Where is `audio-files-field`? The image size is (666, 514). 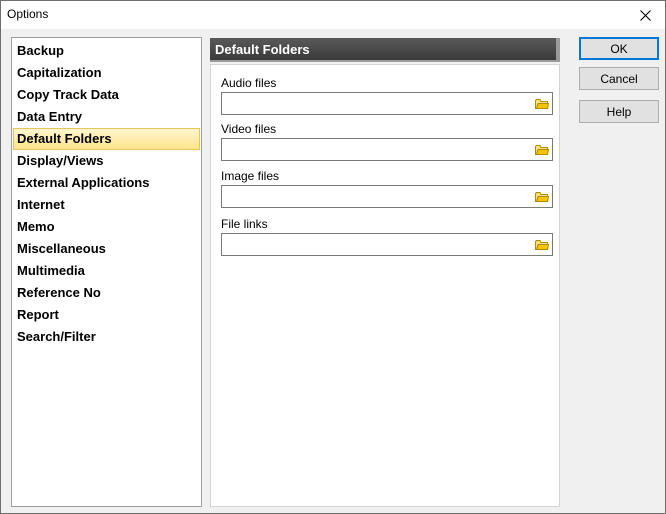 audio-files-field is located at coordinates (387, 103).